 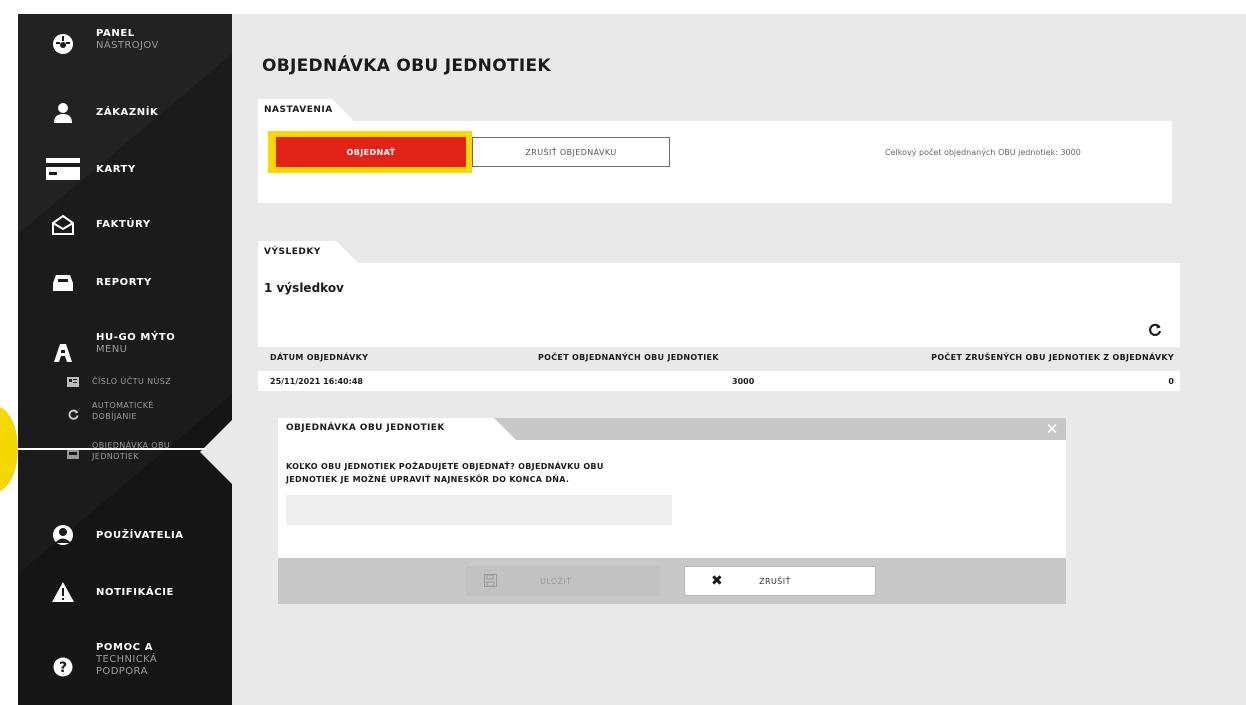 I want to click on user-icon, so click(x=63, y=113).